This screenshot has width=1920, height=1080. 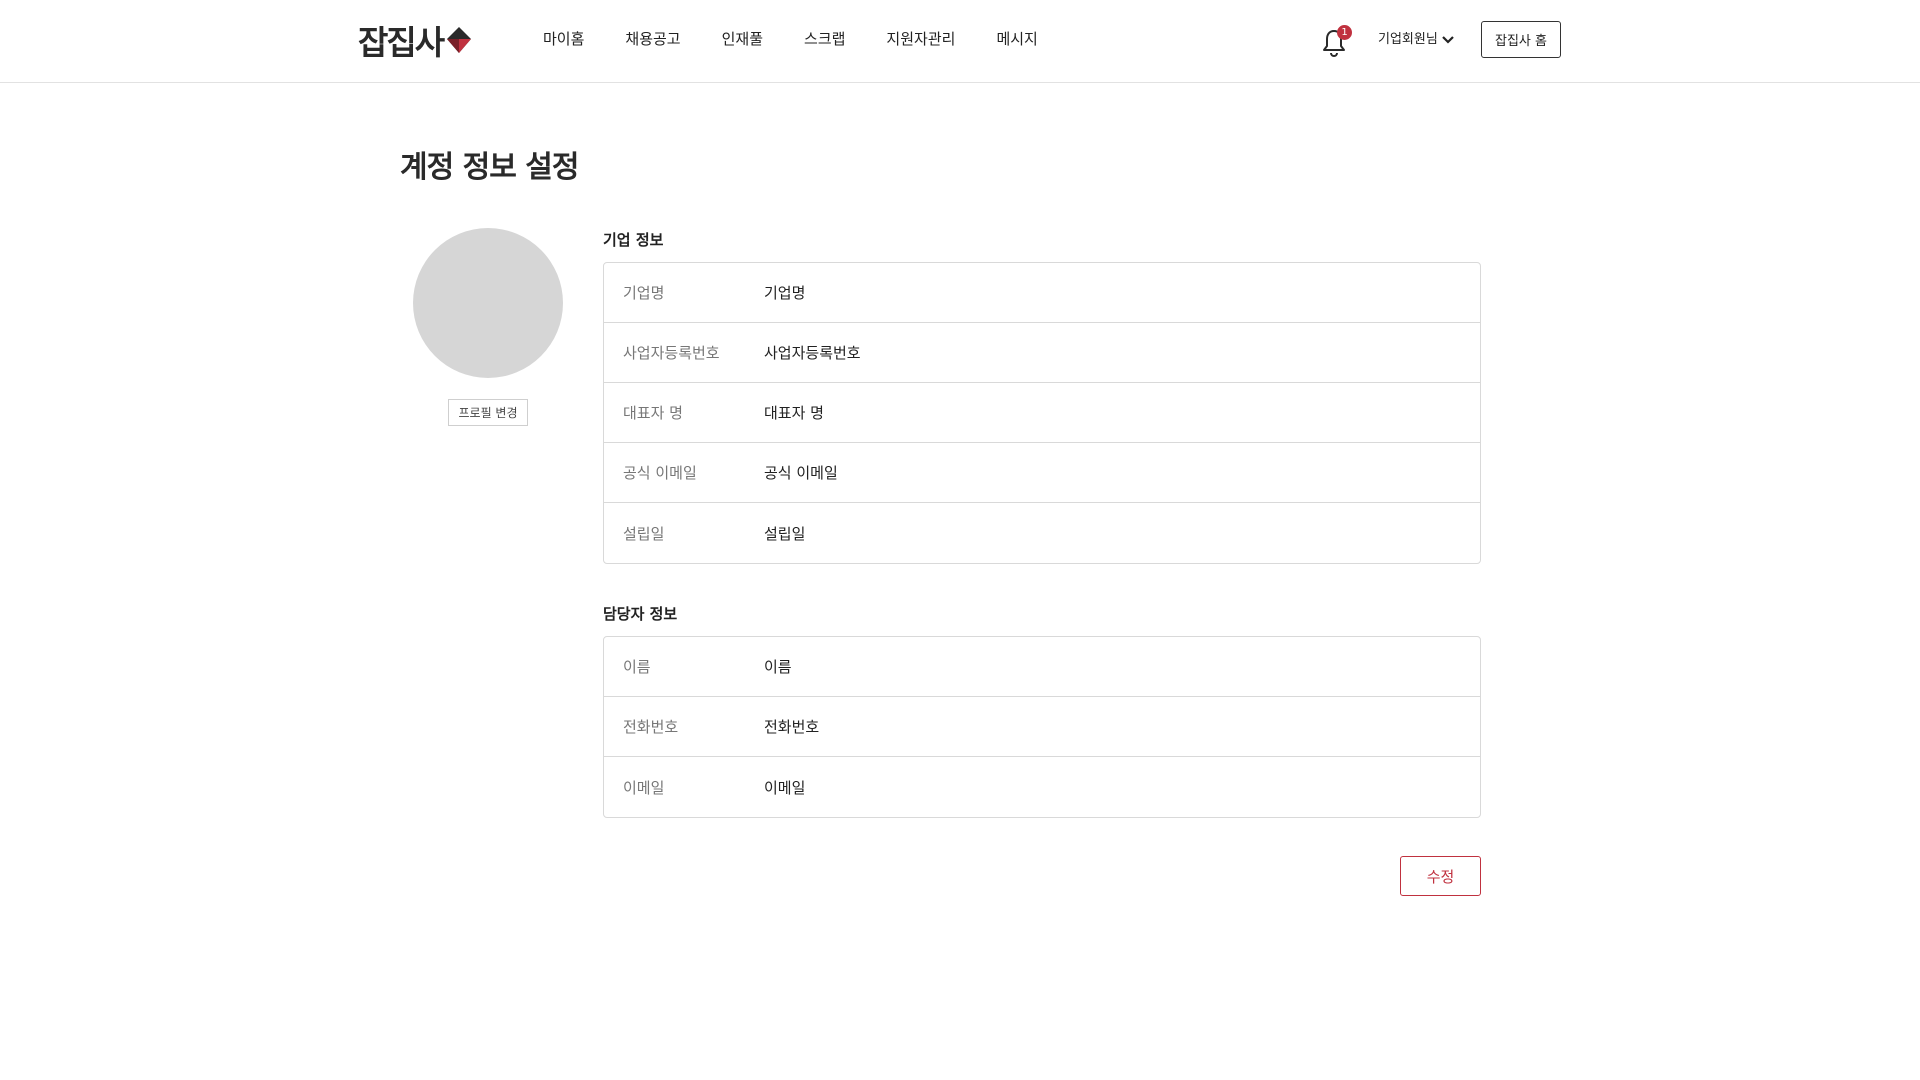 I want to click on user-menu-dropdown: 기업회원님, so click(x=1416, y=40).